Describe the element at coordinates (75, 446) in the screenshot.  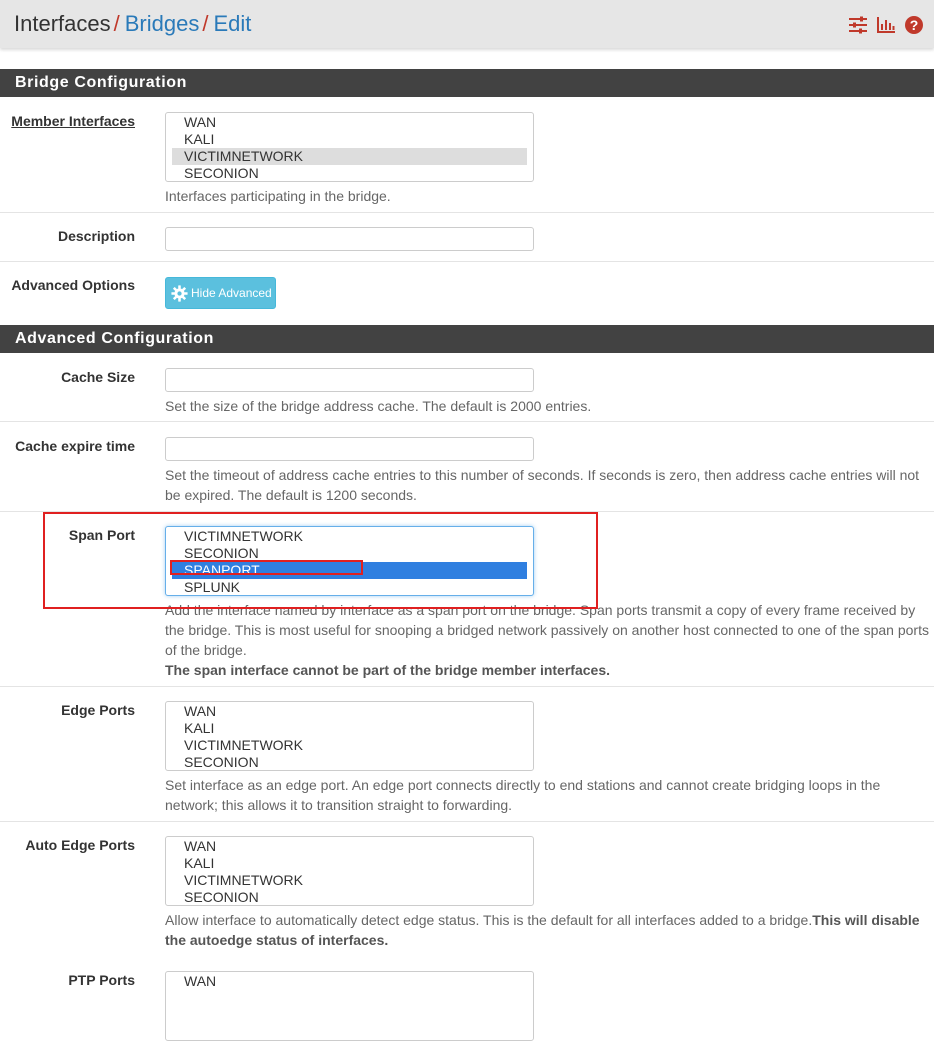
I see `cache-expire-label: Cache expire time` at that location.